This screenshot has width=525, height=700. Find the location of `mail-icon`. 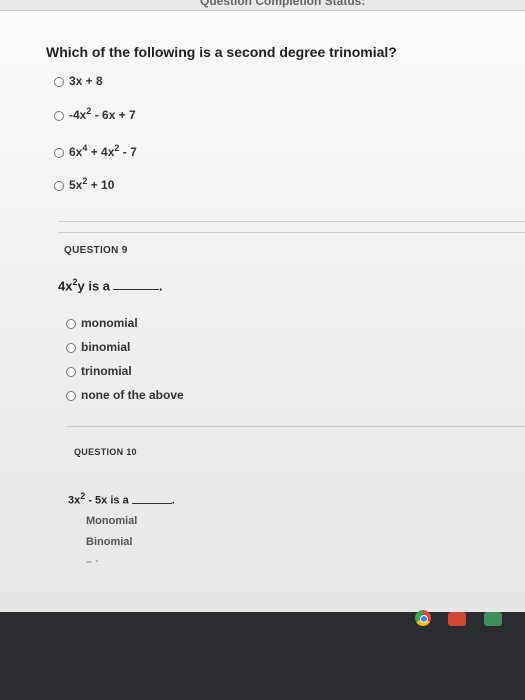

mail-icon is located at coordinates (457, 619).